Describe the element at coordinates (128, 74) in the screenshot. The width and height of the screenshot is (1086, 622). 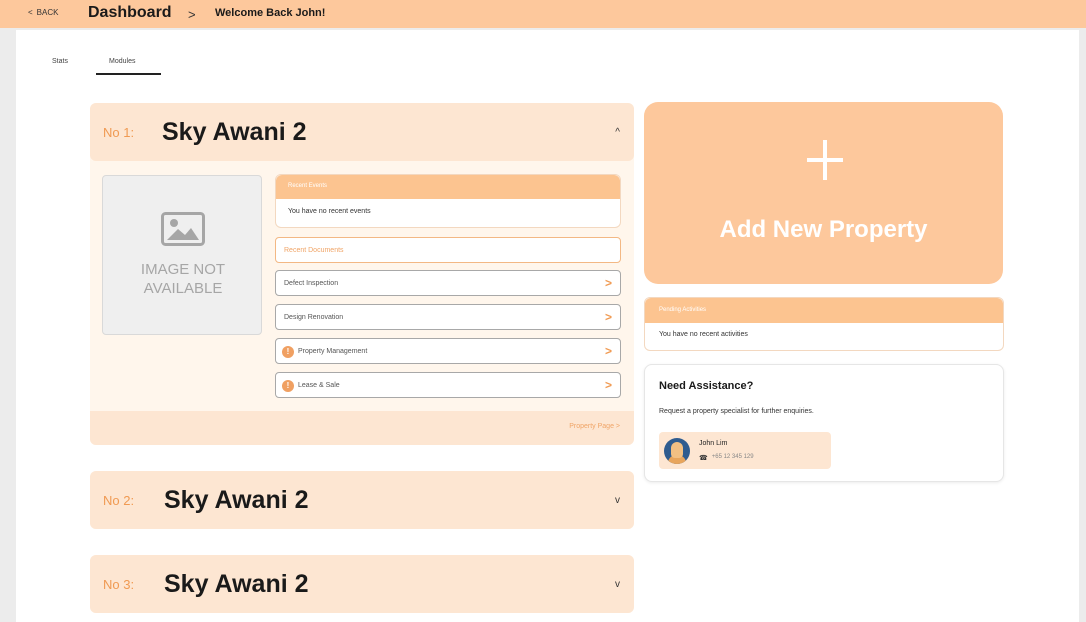
I see `active-tab-indicator` at that location.